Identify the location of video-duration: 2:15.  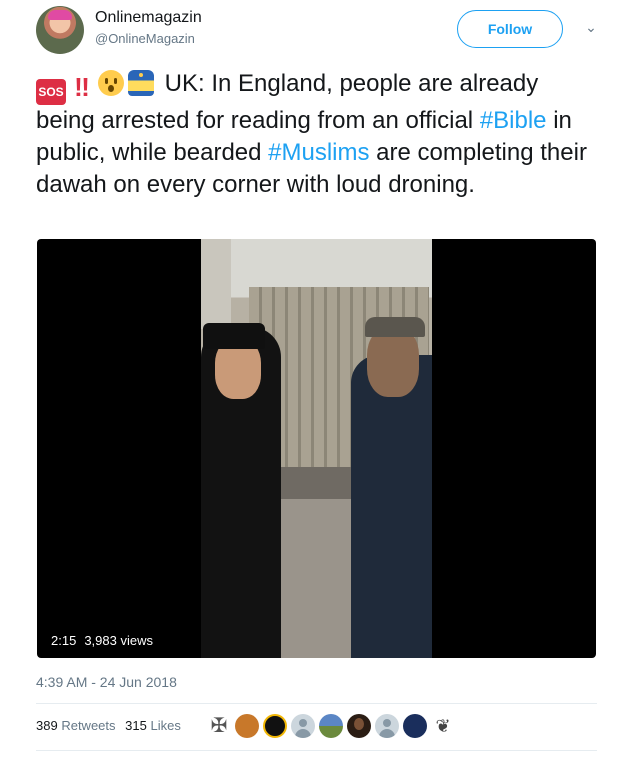
(64, 640).